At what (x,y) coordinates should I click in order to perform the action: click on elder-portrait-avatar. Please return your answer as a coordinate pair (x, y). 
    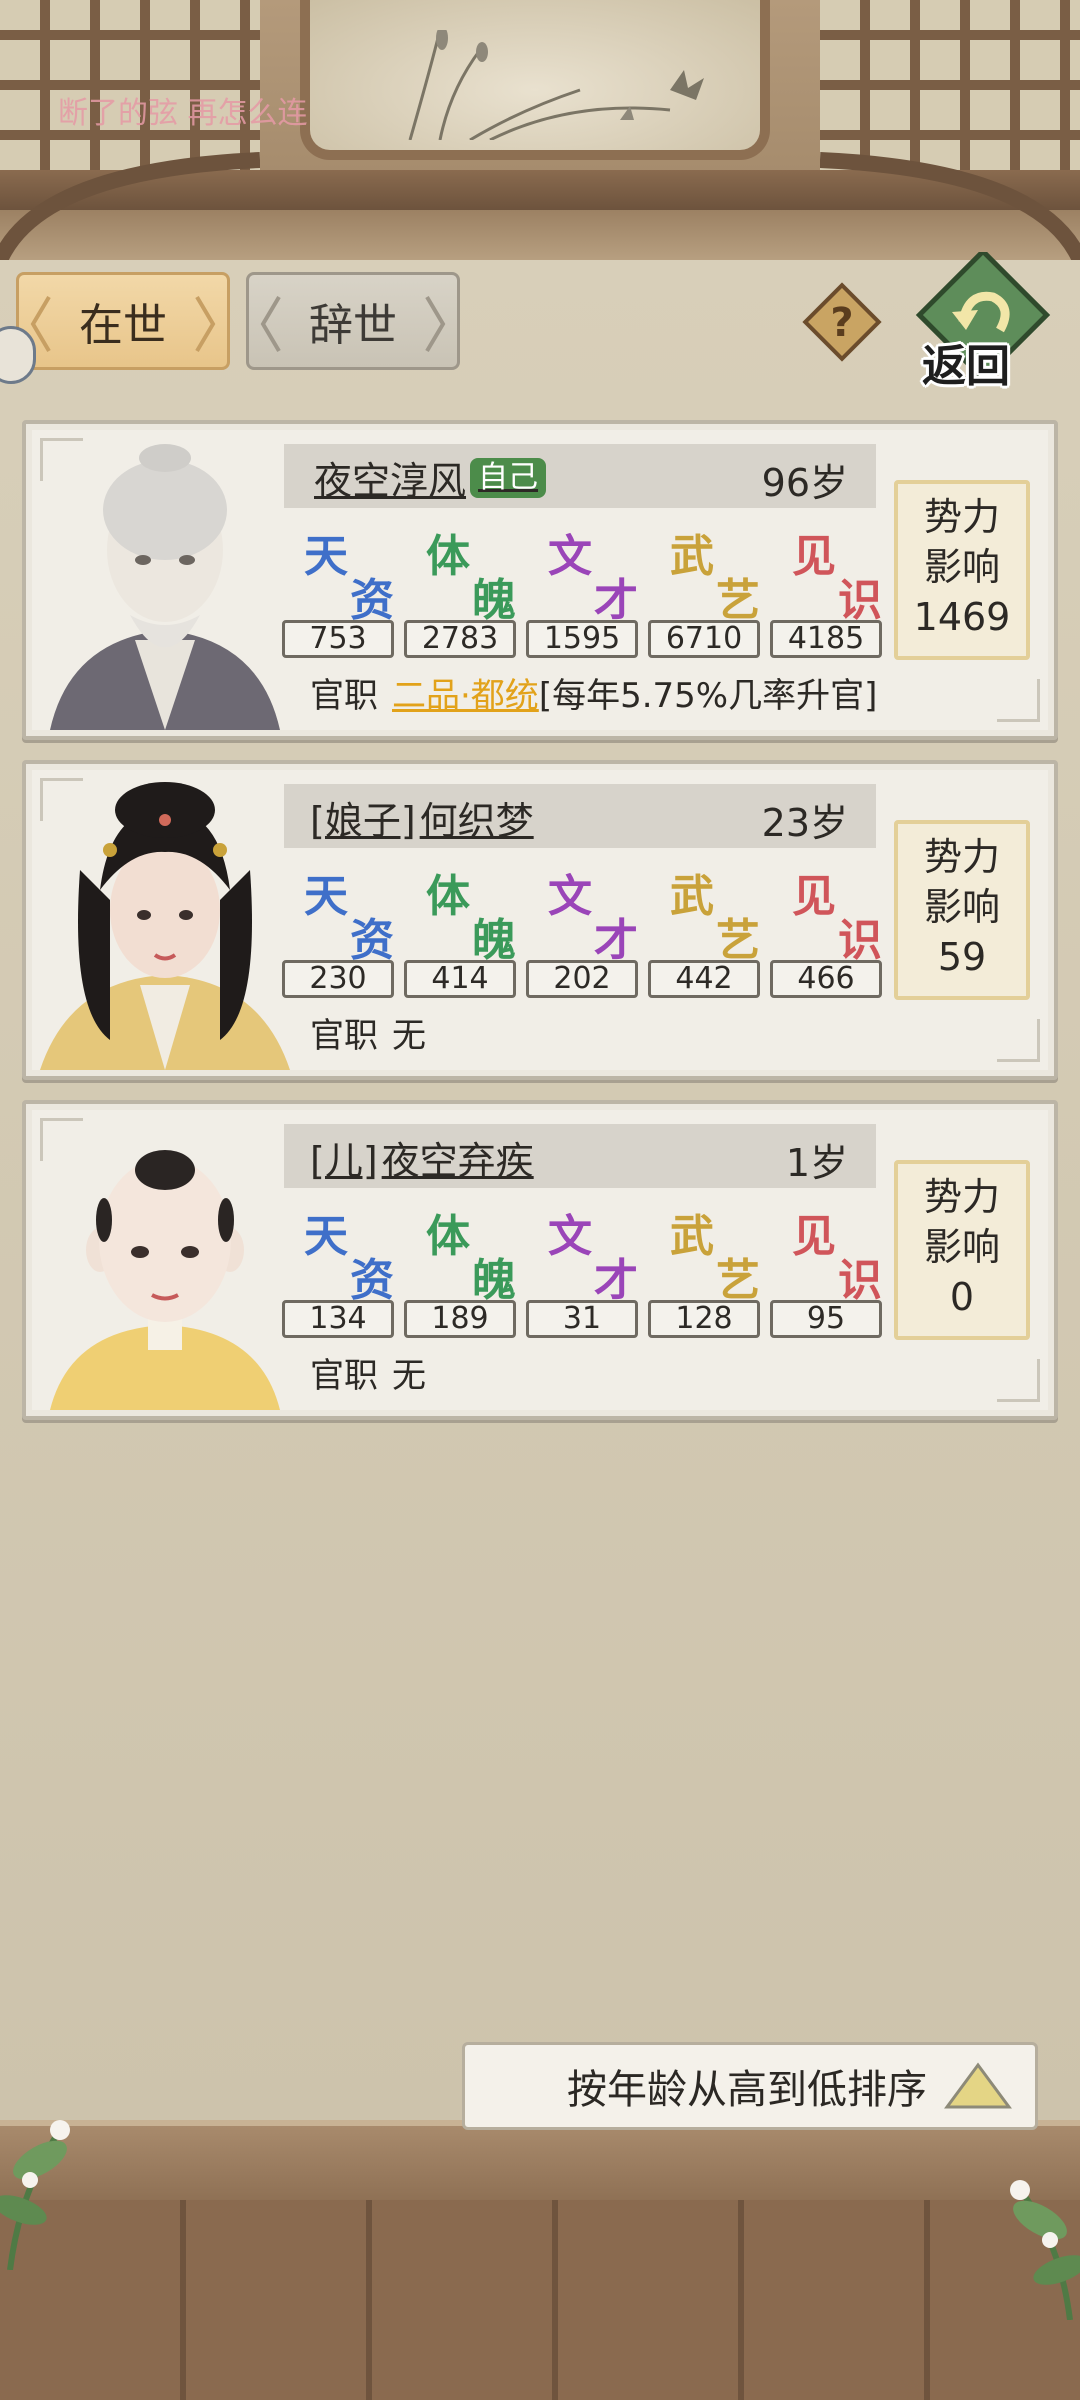
    Looking at the image, I should click on (165, 587).